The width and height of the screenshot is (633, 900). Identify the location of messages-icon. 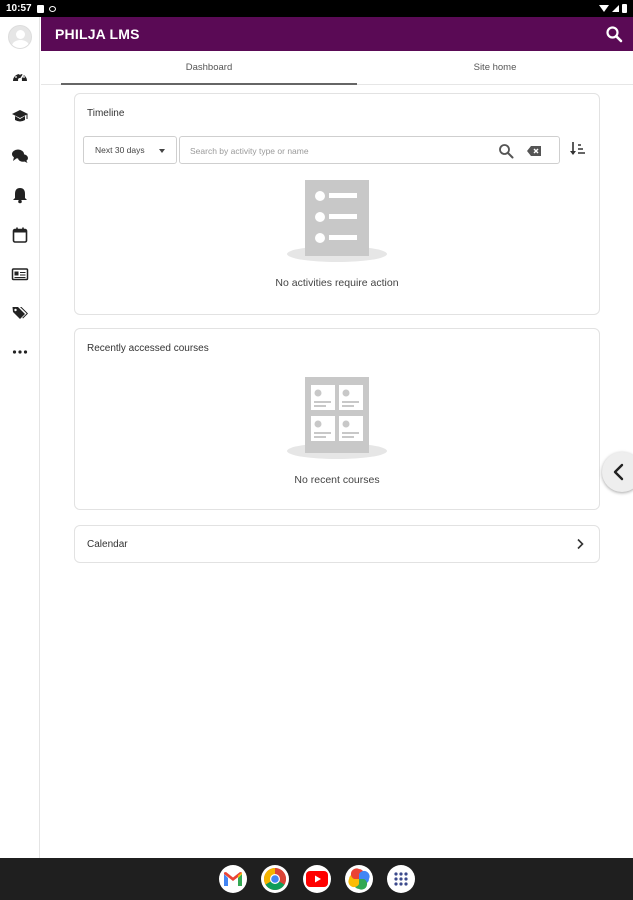
(20, 156).